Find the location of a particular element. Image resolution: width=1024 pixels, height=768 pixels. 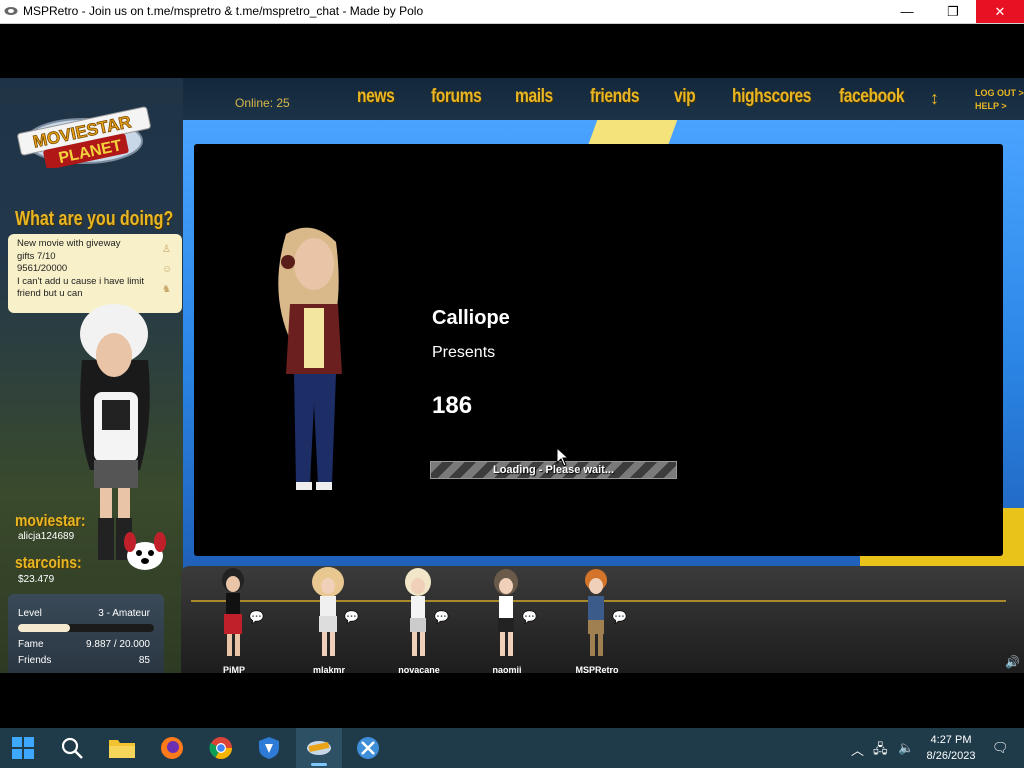

mouse-cursor-icon is located at coordinates (563, 457).